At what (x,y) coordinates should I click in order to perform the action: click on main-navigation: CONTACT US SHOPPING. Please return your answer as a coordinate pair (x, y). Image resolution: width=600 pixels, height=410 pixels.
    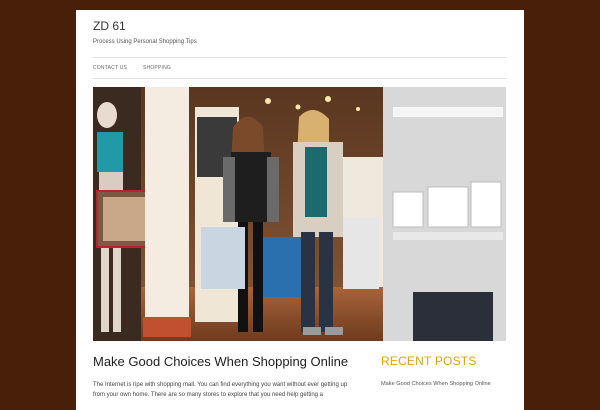
    Looking at the image, I should click on (299, 68).